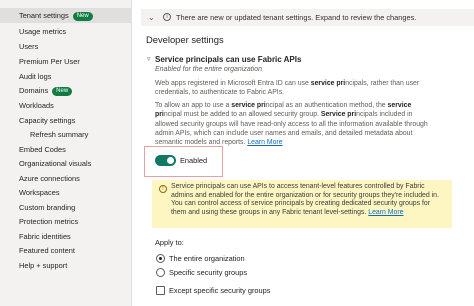 Image resolution: width=474 pixels, height=306 pixels. I want to click on sidebar-item-usage-metrics: Usage metrics, so click(65, 31).